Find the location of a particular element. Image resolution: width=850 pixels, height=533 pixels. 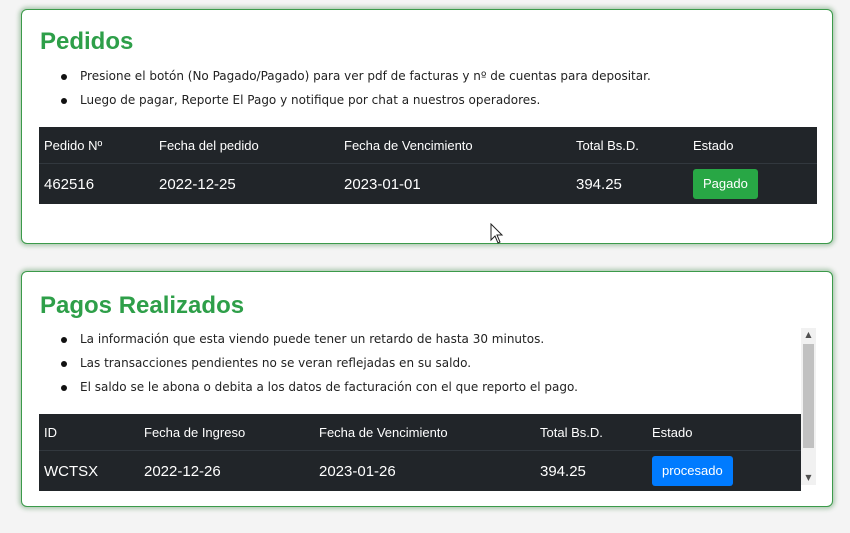

order-total: 394.25 is located at coordinates (599, 184).